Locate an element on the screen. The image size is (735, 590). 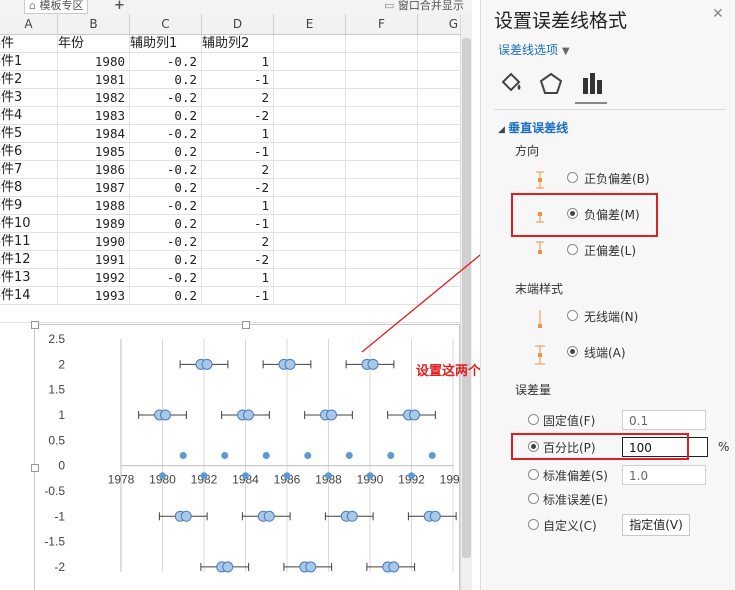
option-fixed-label: 固定值(F) is located at coordinates (569, 420).